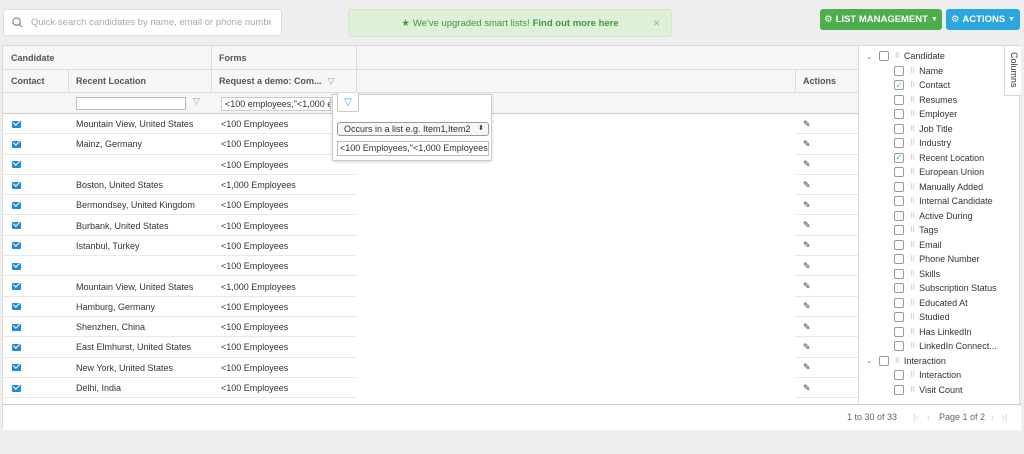  I want to click on column-option: ⠿ Name, so click(918, 71).